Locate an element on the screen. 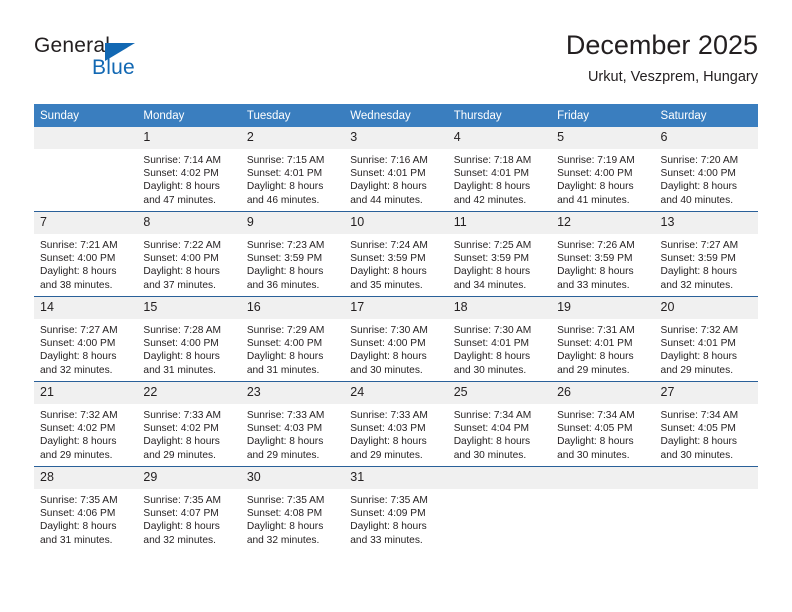 This screenshot has width=792, height=612. sunrise-text: Sunrise: 7:20 AM is located at coordinates (699, 160).